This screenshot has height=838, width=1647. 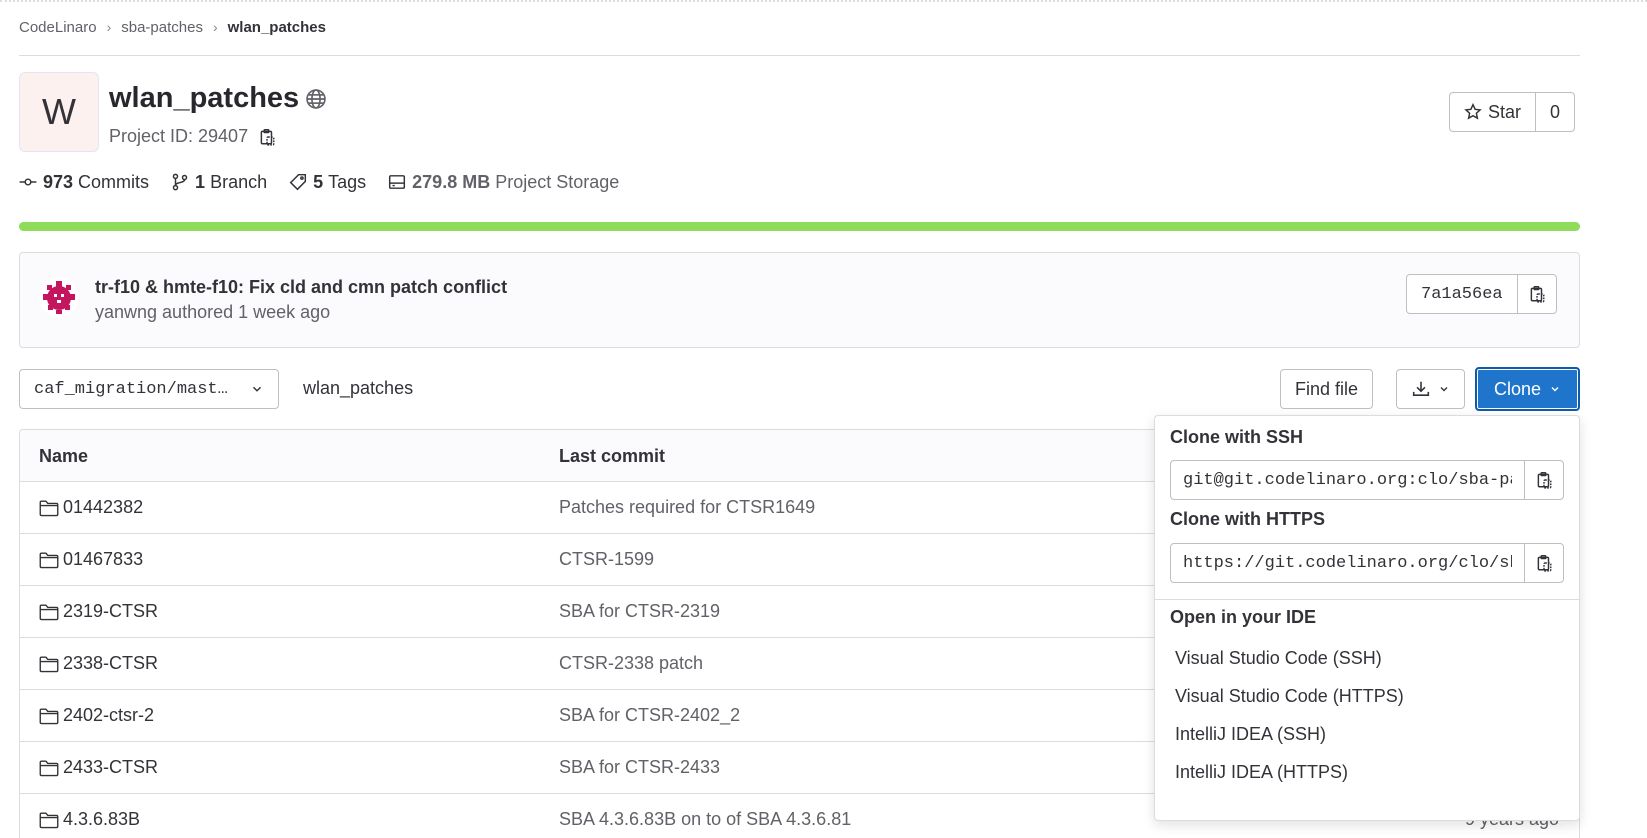 I want to click on page-title: wlan_patches, so click(x=218, y=98).